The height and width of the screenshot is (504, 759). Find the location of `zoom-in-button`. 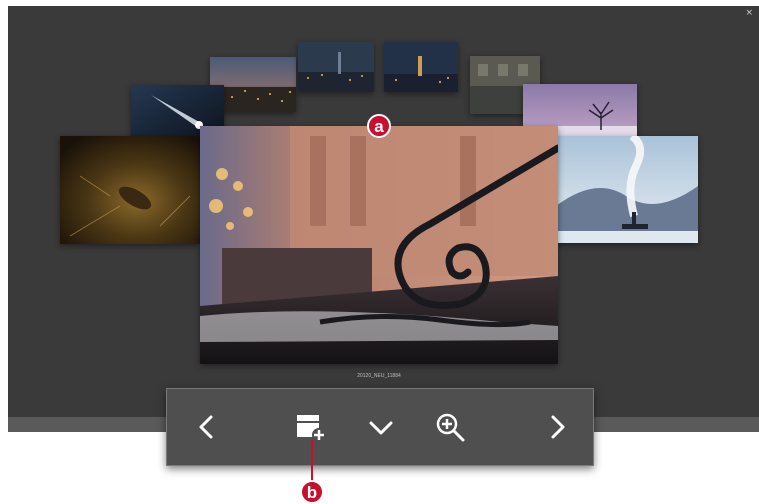

zoom-in-button is located at coordinates (450, 427).